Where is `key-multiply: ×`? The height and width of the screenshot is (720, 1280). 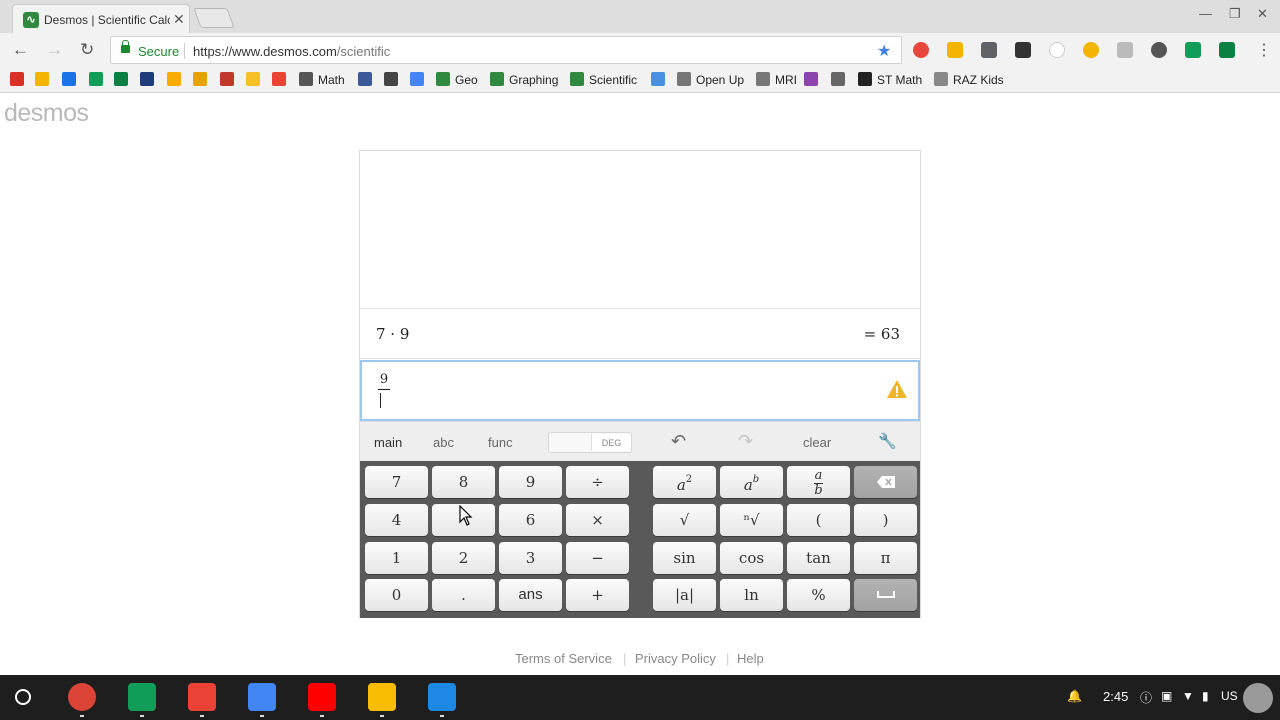 key-multiply: × is located at coordinates (597, 520).